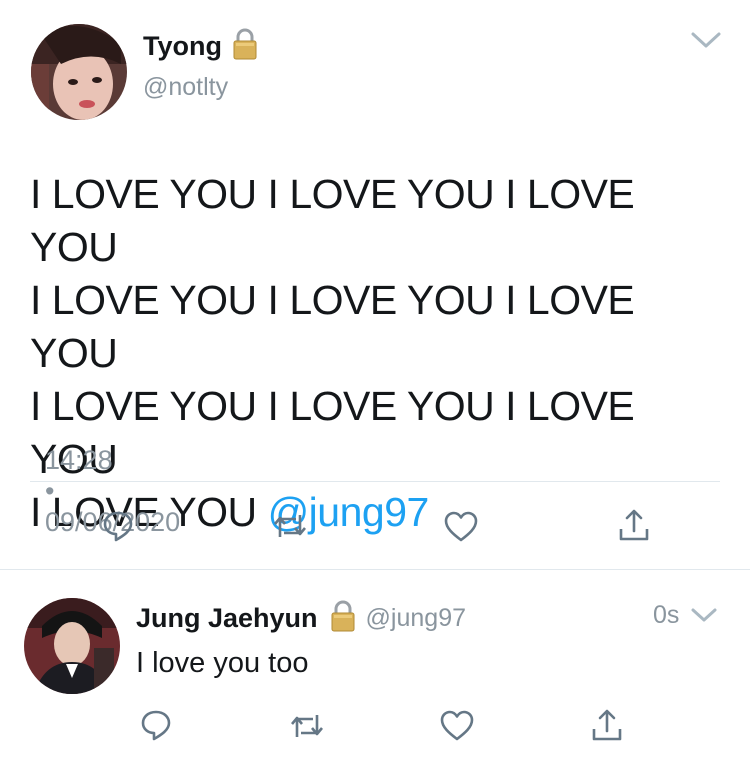  Describe the element at coordinates (666, 615) in the screenshot. I see `reply-time: 0s` at that location.